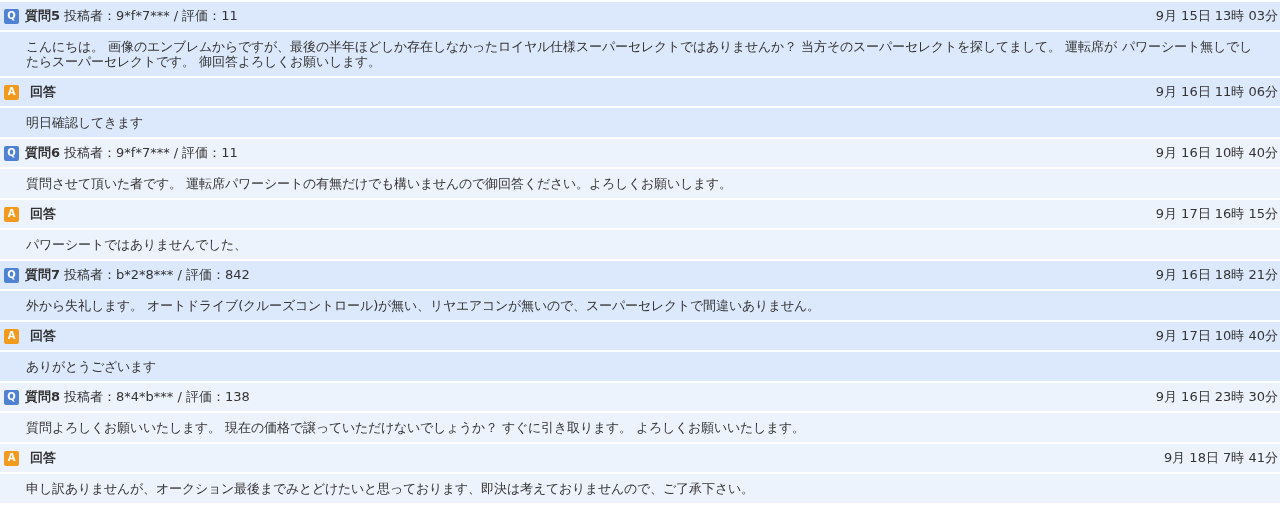 The image size is (1280, 507). Describe the element at coordinates (640, 183) in the screenshot. I see `question-text: 質問させて頂いた者です。 運転席パワーシートの有無だけでも構いませんので御回答ください。よろしくお願いします。` at that location.